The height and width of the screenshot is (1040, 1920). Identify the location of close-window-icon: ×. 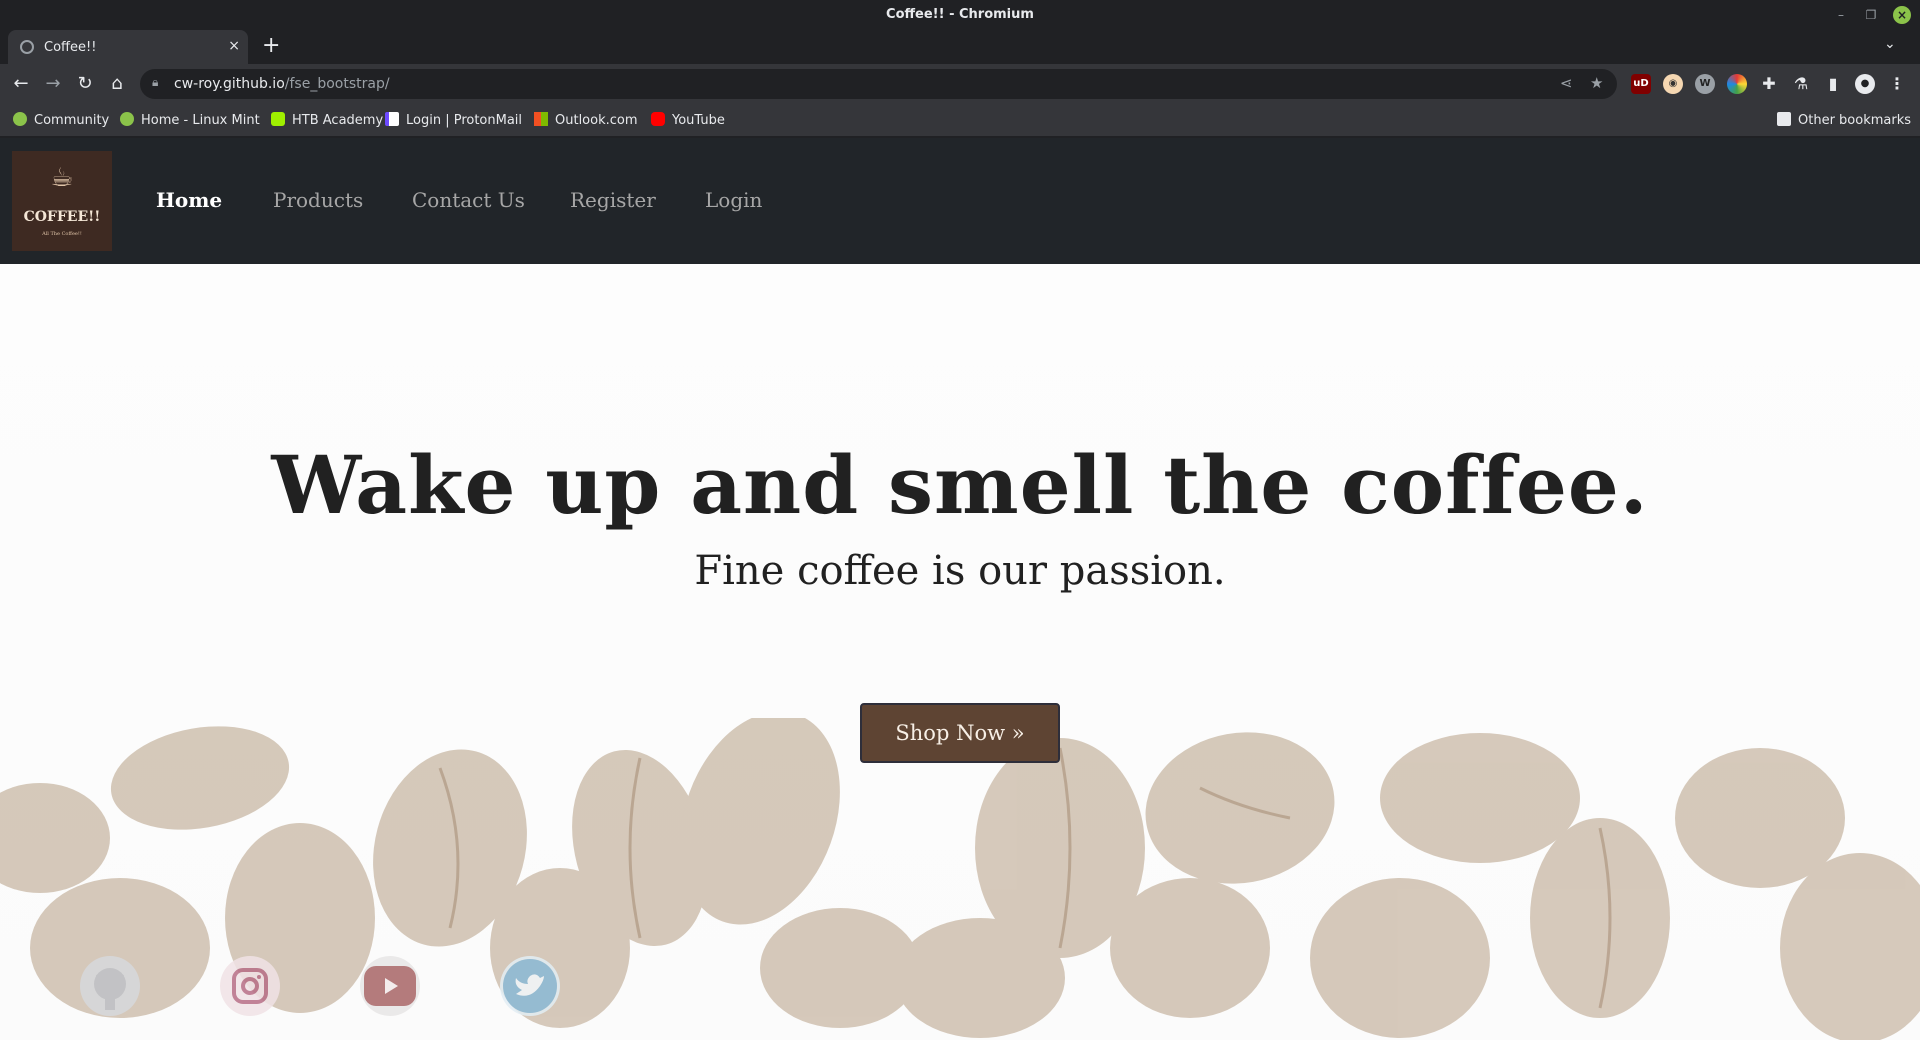
(1902, 15).